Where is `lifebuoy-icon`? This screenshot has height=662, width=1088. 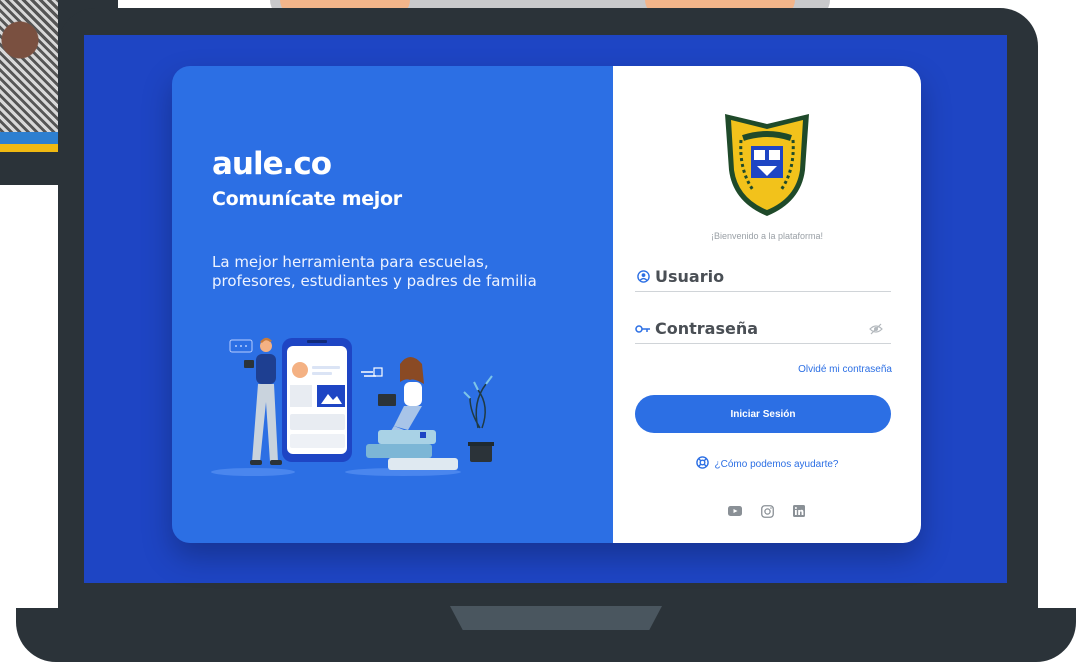
lifebuoy-icon is located at coordinates (702, 464).